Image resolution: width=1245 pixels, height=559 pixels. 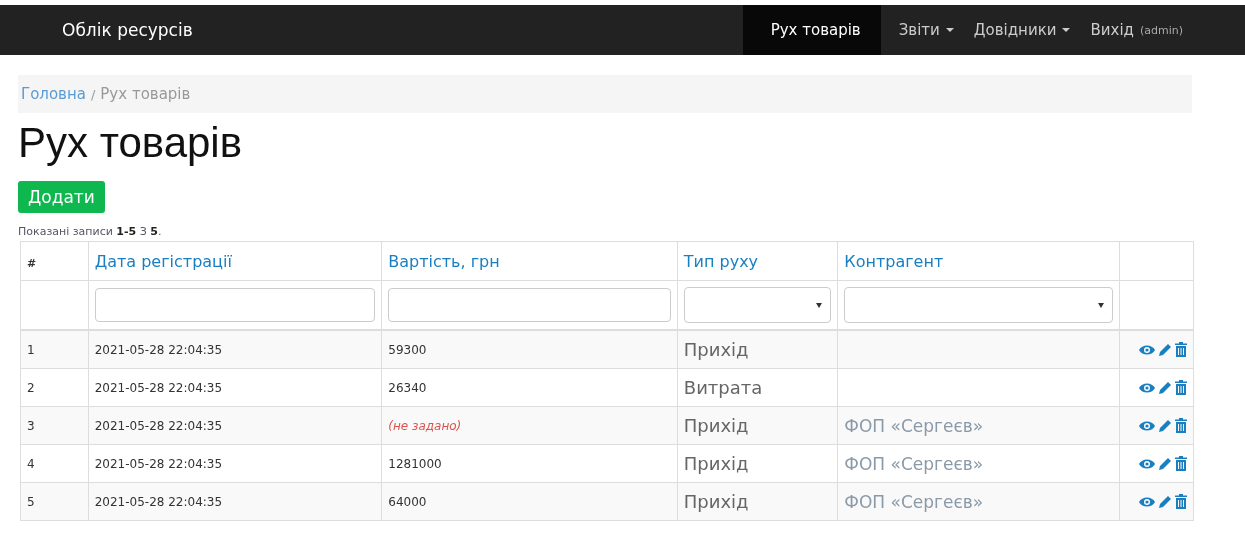 What do you see at coordinates (894, 261) in the screenshot?
I see `column-sort-link: Контрагент` at bounding box center [894, 261].